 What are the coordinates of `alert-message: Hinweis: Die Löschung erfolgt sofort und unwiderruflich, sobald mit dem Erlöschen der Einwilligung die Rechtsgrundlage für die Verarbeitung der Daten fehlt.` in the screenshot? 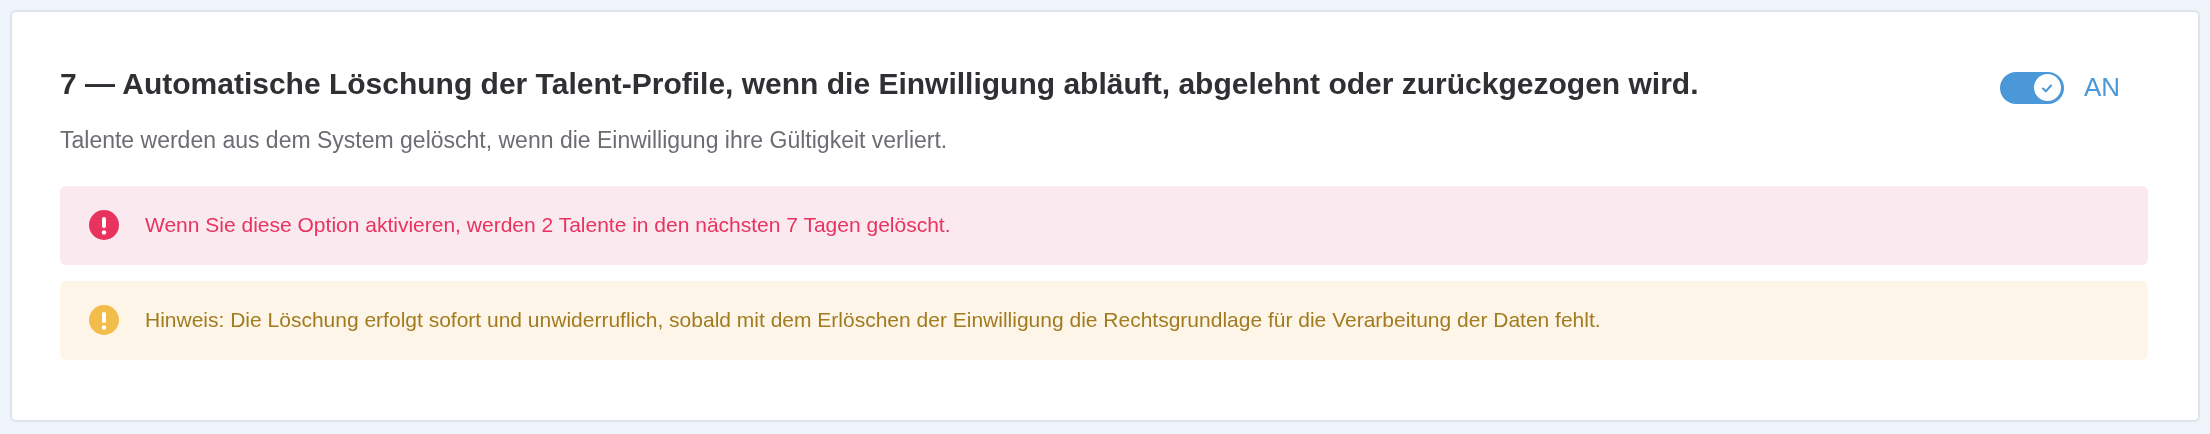 It's located at (873, 320).